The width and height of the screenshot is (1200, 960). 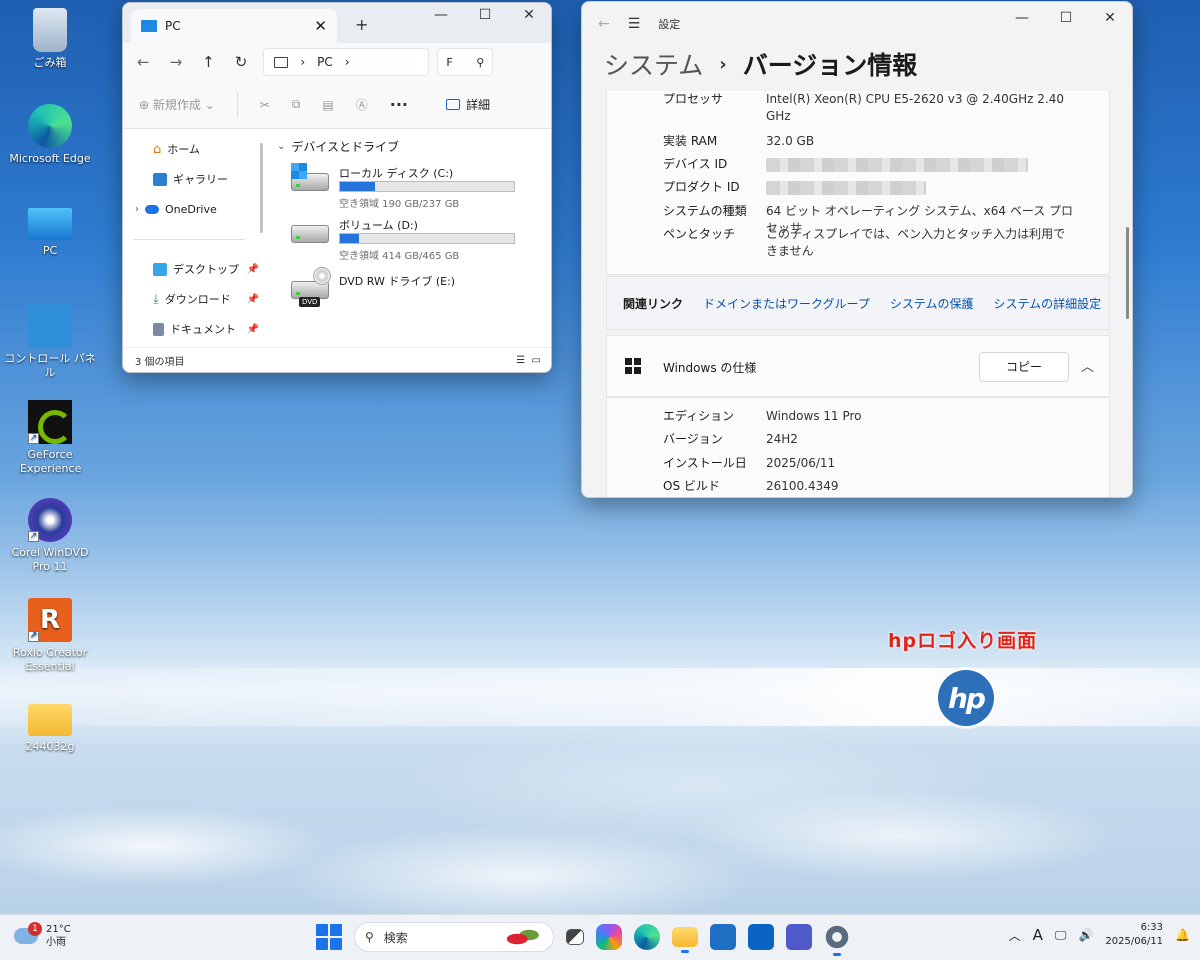 What do you see at coordinates (685, 940) in the screenshot?
I see `file-explorer-icon` at bounding box center [685, 940].